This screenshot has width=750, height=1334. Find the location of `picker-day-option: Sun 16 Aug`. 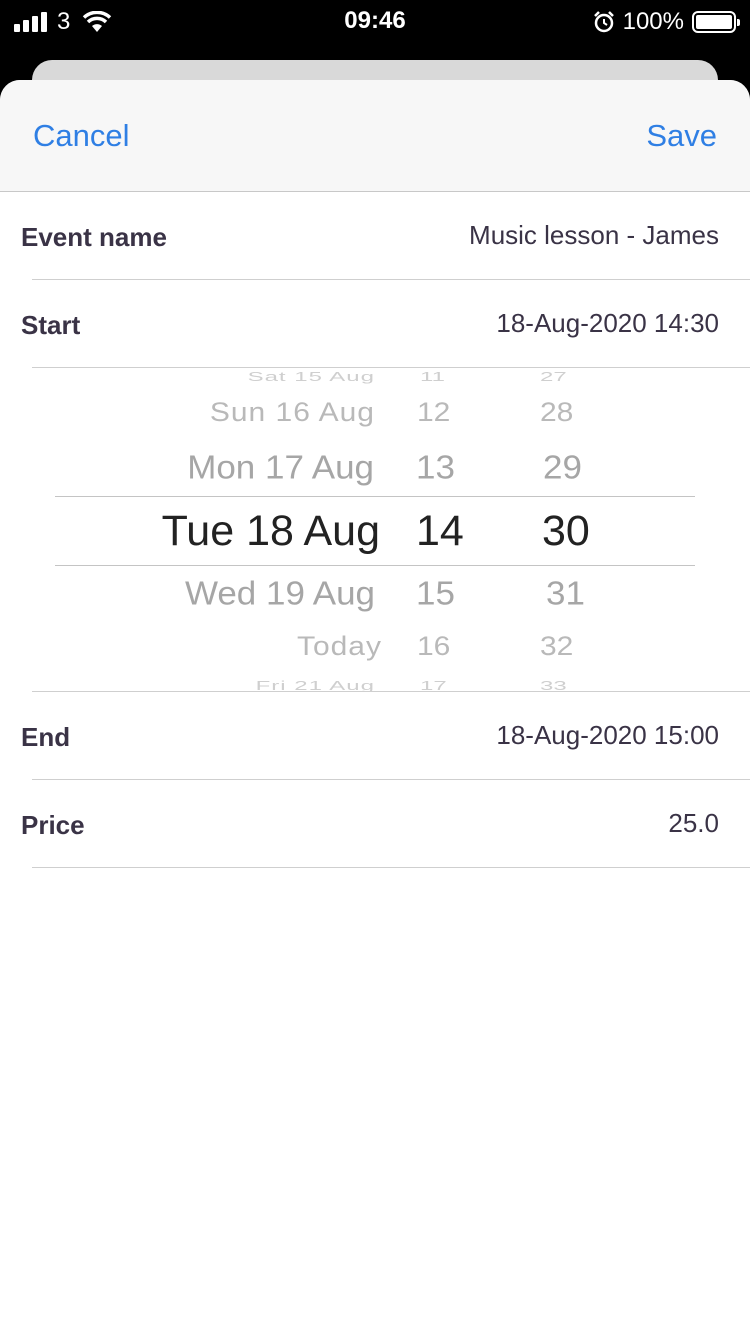

picker-day-option: Sun 16 Aug is located at coordinates (292, 413).